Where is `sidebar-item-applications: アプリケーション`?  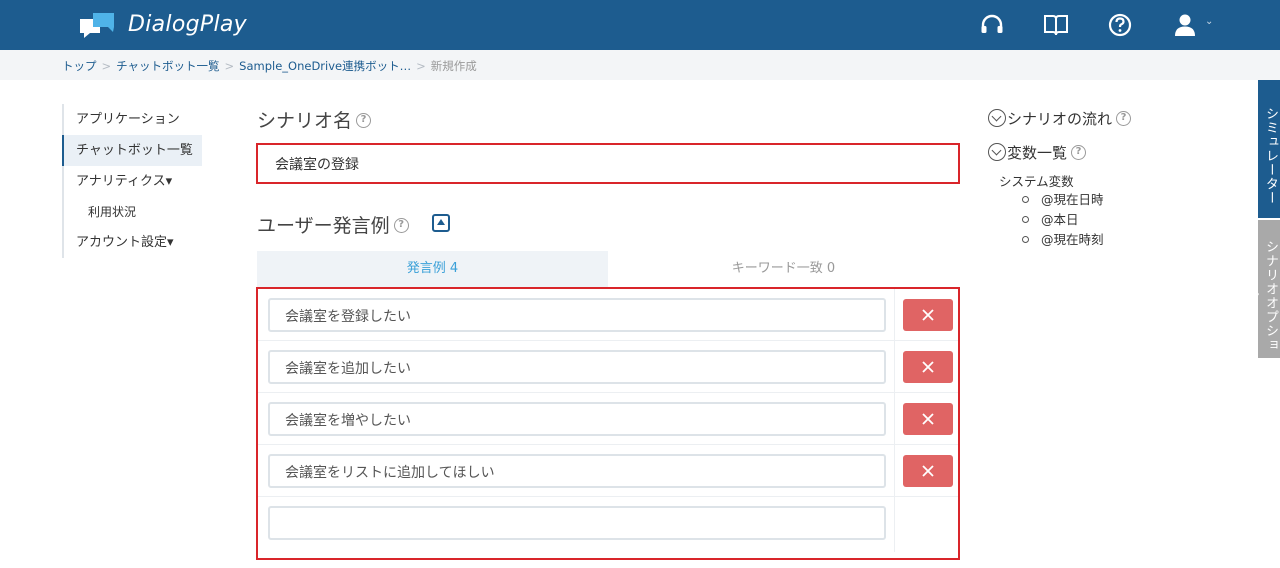 sidebar-item-applications: アプリケーション is located at coordinates (132, 119).